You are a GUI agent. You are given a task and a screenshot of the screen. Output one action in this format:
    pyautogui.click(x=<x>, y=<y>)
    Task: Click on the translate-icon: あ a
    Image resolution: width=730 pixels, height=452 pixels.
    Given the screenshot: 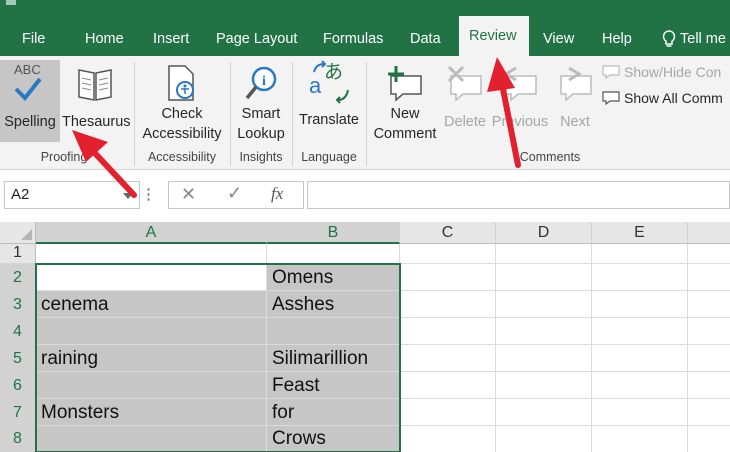 What is the action you would take?
    pyautogui.click(x=329, y=83)
    